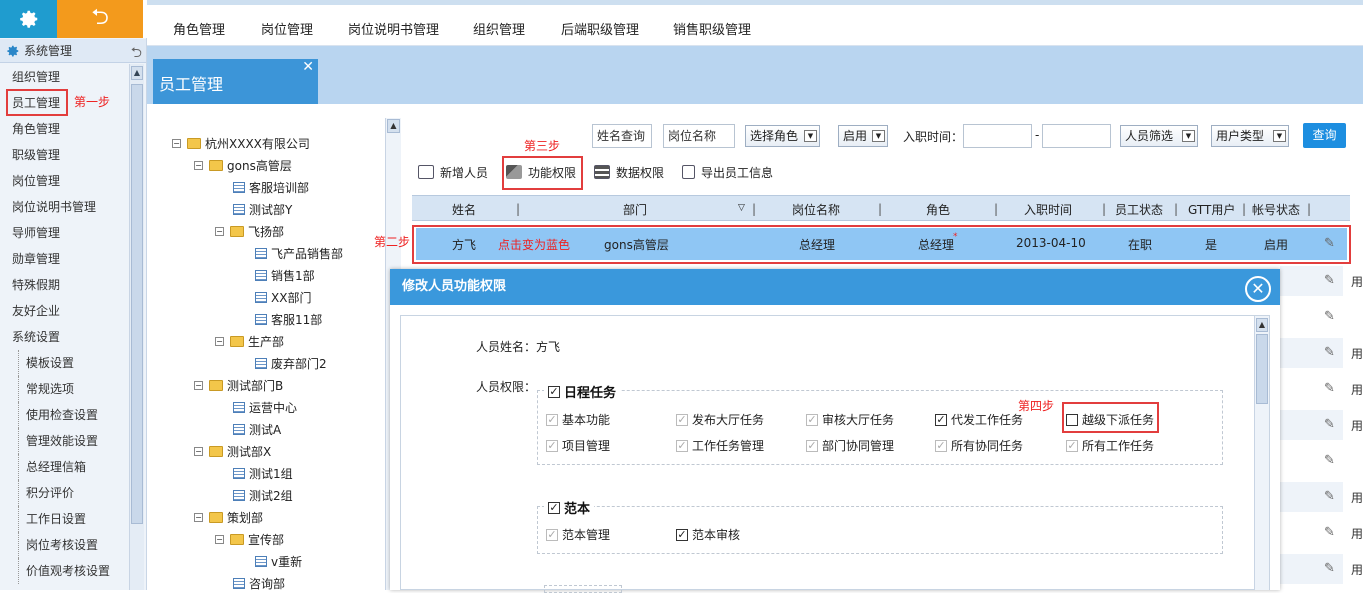 The width and height of the screenshot is (1363, 593). What do you see at coordinates (712, 28) in the screenshot?
I see `tab-sales-rank: 销售职级管理` at bounding box center [712, 28].